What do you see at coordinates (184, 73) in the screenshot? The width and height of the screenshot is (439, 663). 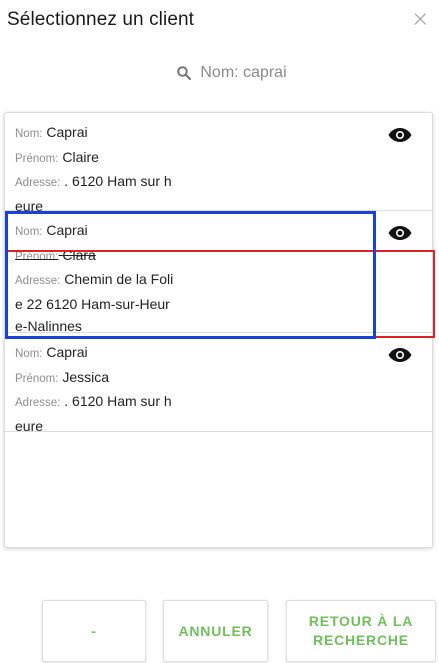 I see `search-icon` at bounding box center [184, 73].